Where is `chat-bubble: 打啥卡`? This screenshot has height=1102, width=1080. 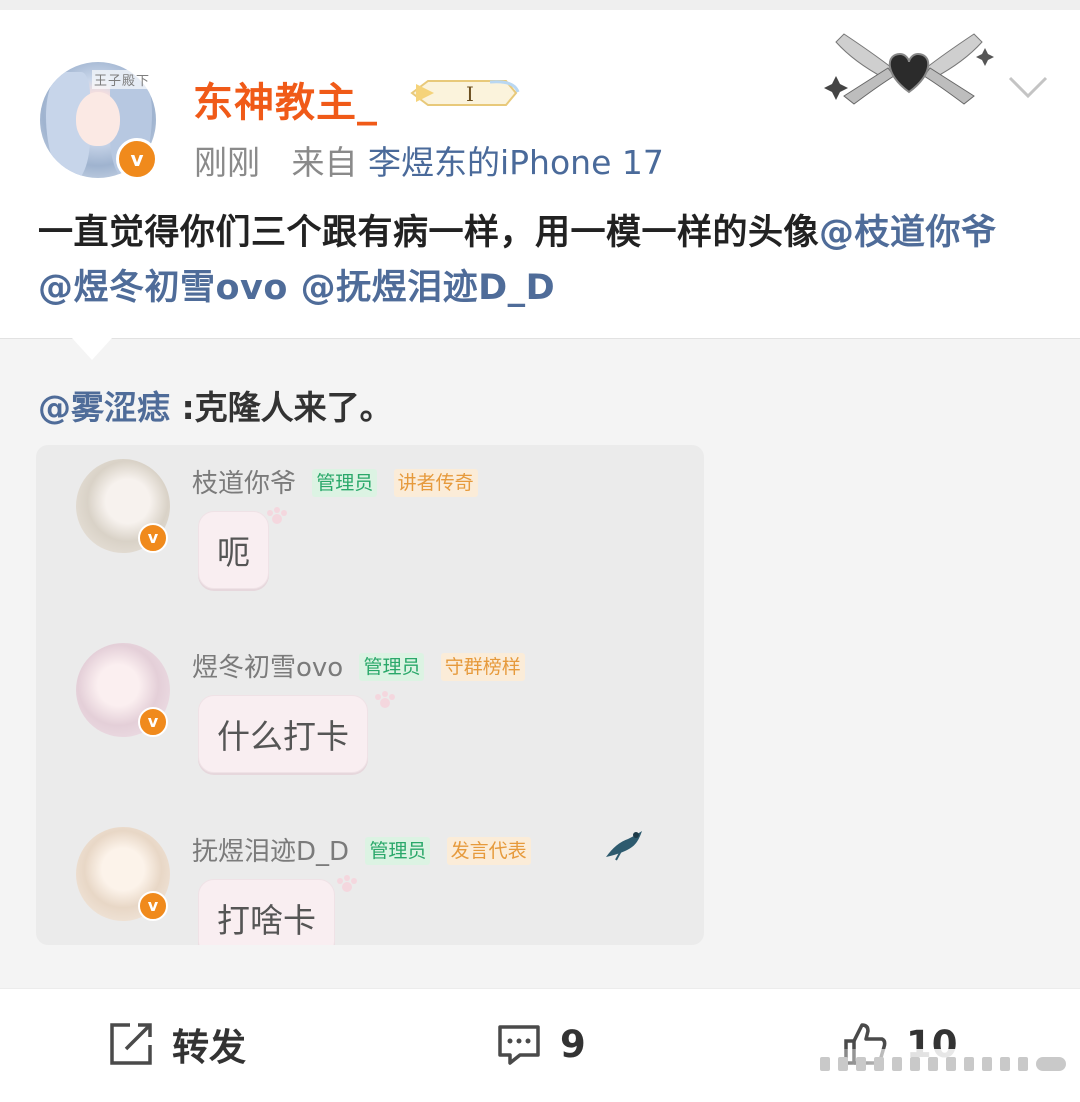
chat-bubble: 打啥卡 is located at coordinates (266, 912).